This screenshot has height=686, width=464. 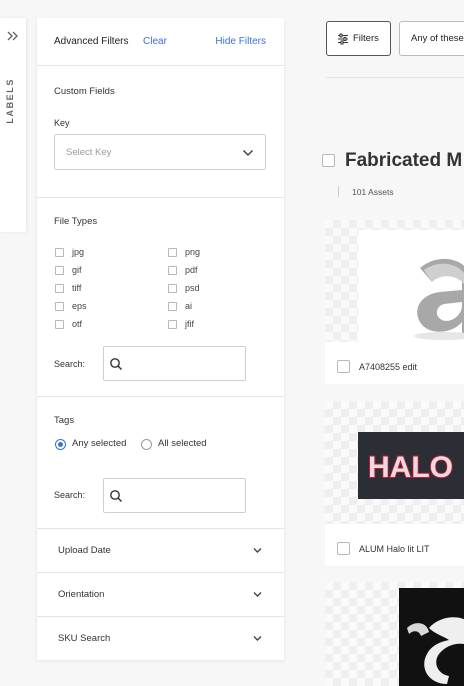 I want to click on sku-search-toggle: SKU Search, so click(x=160, y=639).